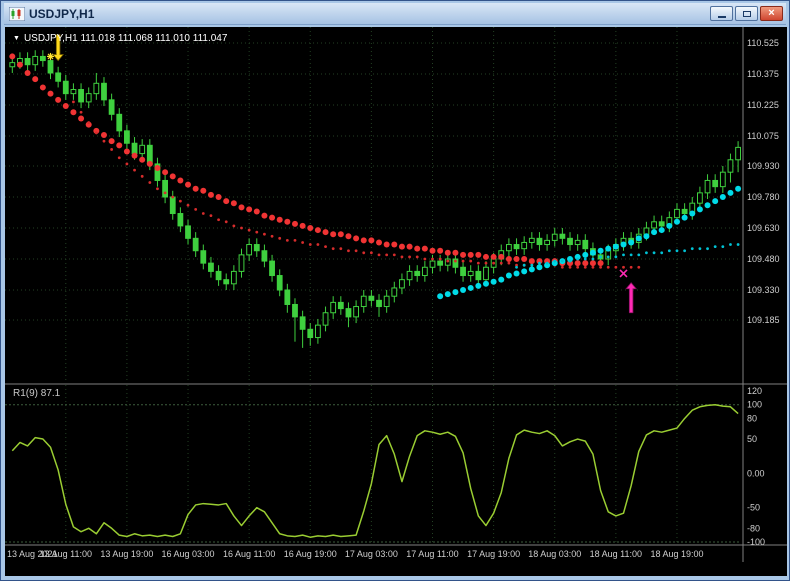  I want to click on time-axis-label: 16 Aug 03:00, so click(187, 554).